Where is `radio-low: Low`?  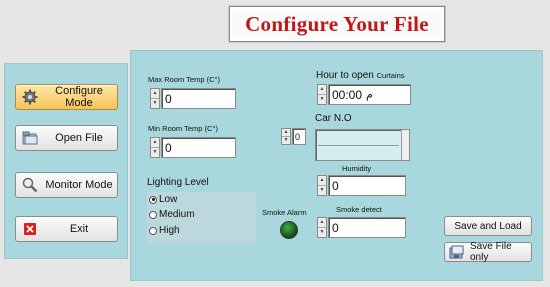 radio-low: Low is located at coordinates (163, 199).